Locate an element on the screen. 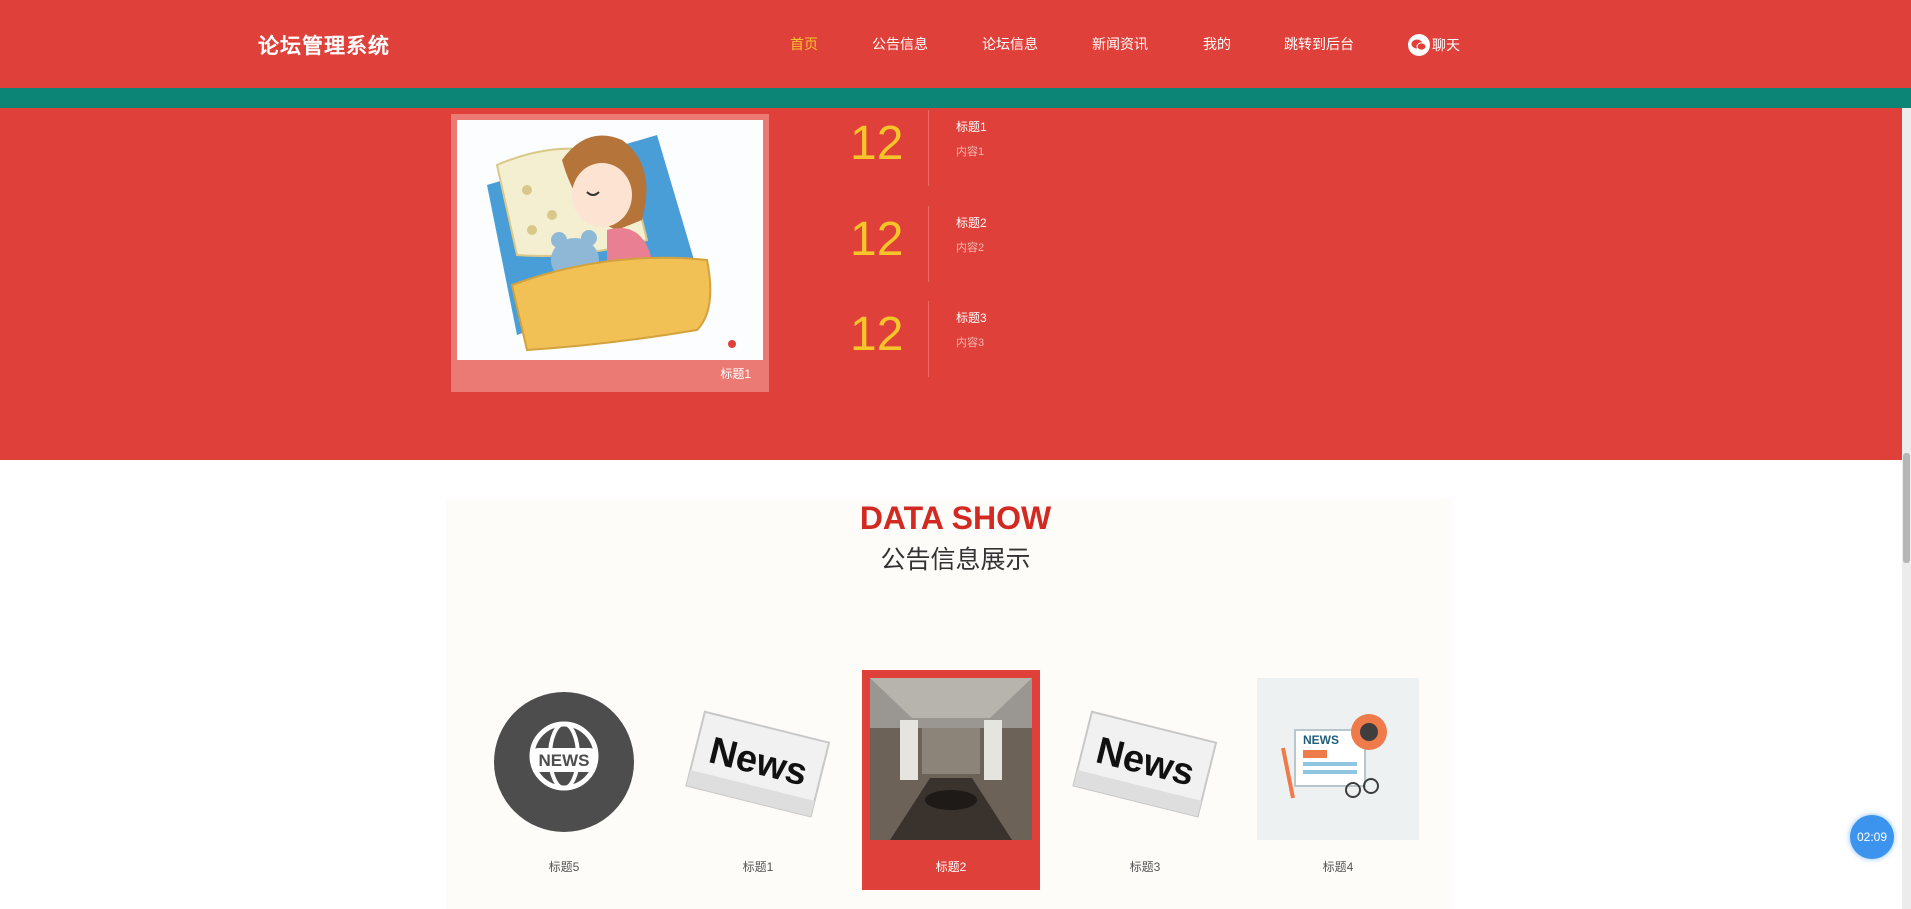  news-card: 标题2 is located at coordinates (951, 780).